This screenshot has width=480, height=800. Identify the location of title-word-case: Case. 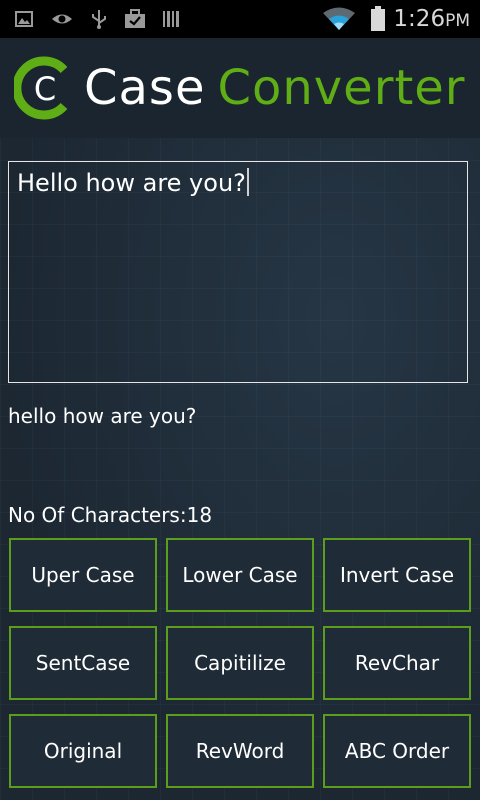
(145, 88).